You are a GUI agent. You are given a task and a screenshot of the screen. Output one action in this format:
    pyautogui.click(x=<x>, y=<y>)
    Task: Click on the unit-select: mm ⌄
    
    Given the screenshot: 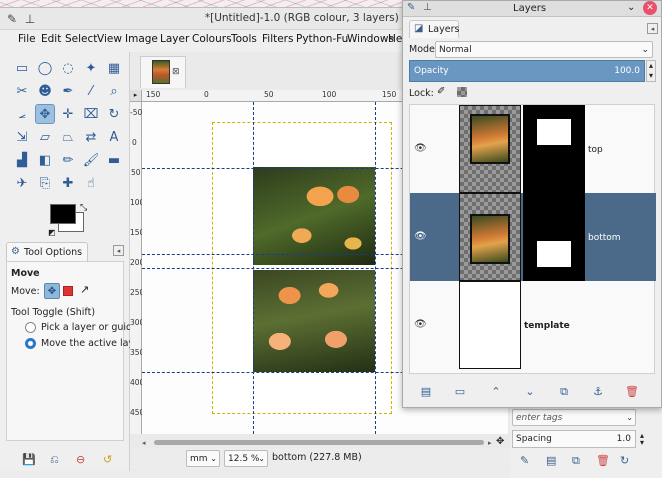 What is the action you would take?
    pyautogui.click(x=203, y=458)
    